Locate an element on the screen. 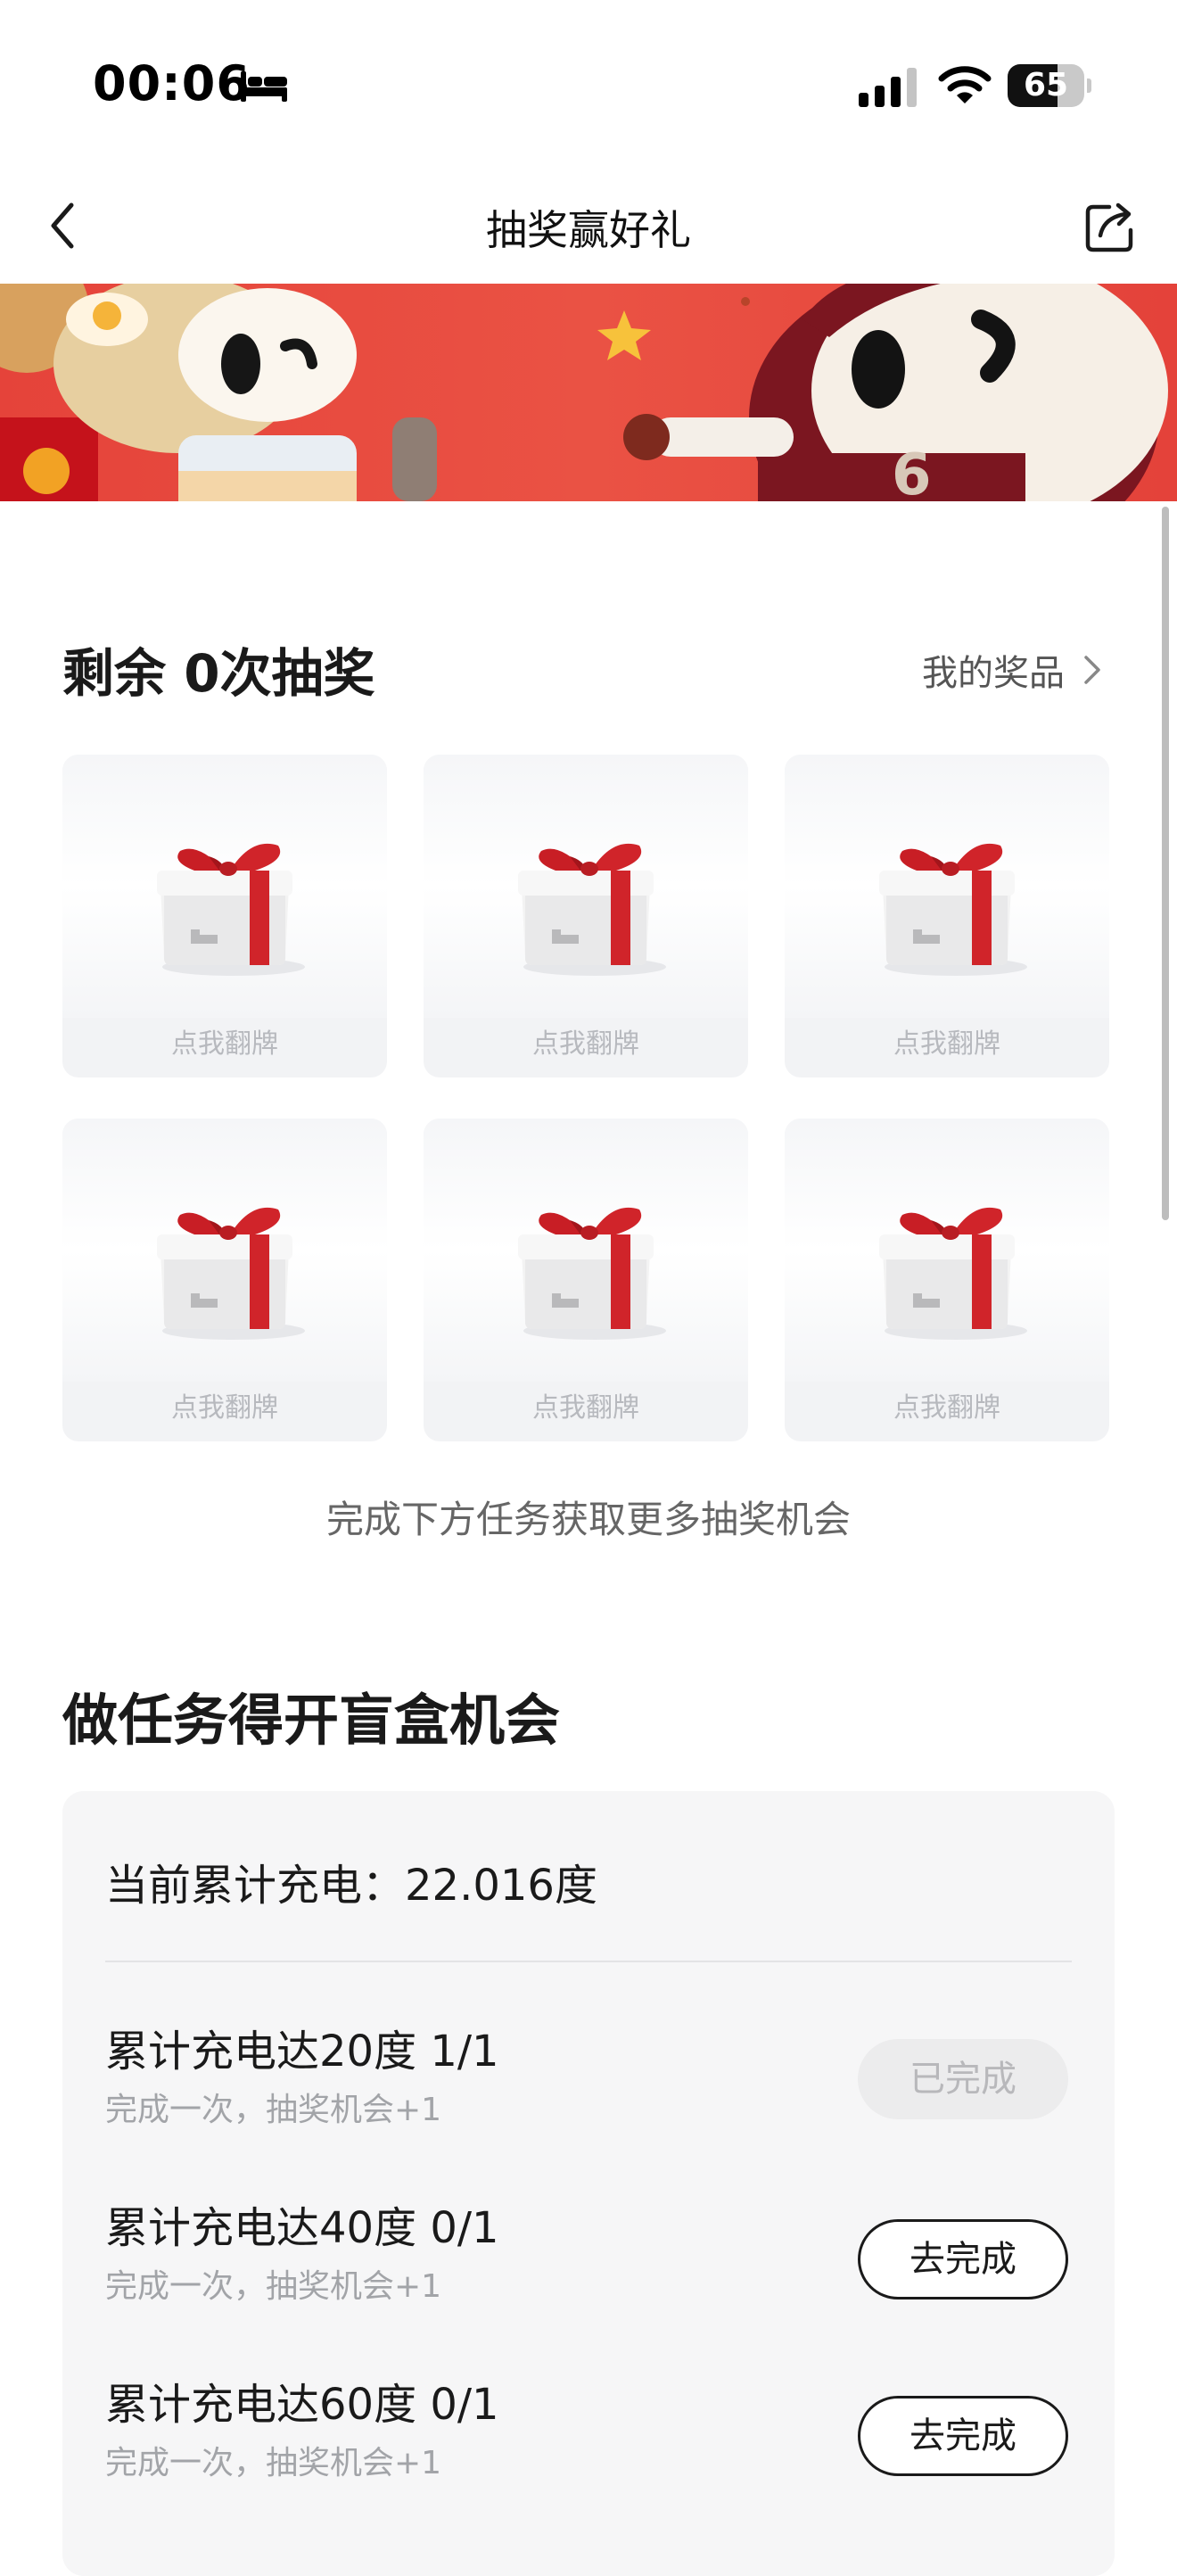 Image resolution: width=1177 pixels, height=2576 pixels. banner-illustration: 6 is located at coordinates (588, 393).